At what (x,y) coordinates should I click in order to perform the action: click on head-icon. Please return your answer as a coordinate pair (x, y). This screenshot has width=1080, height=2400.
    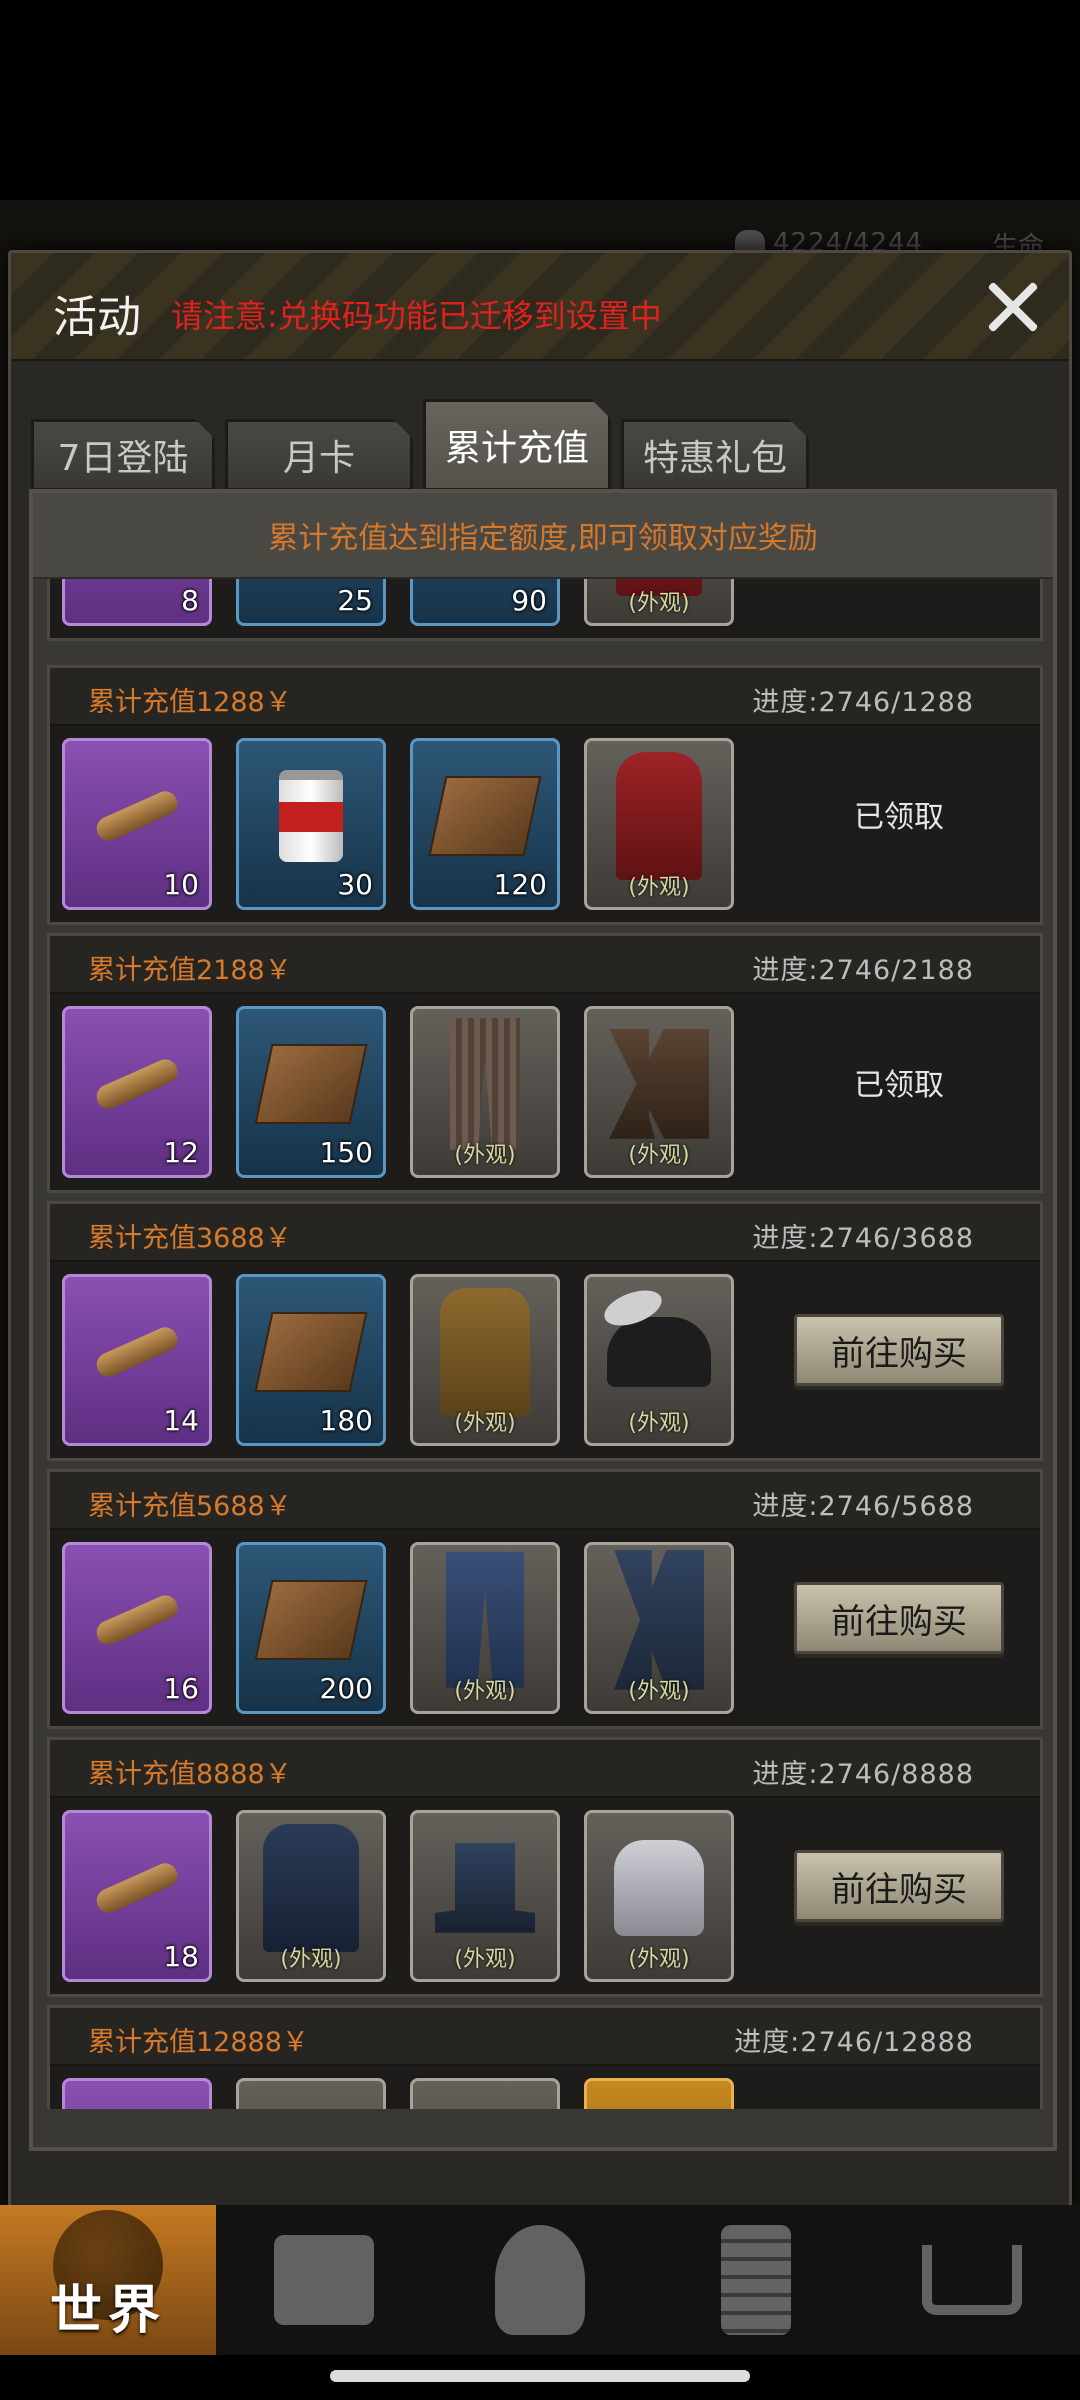
    Looking at the image, I should click on (540, 2280).